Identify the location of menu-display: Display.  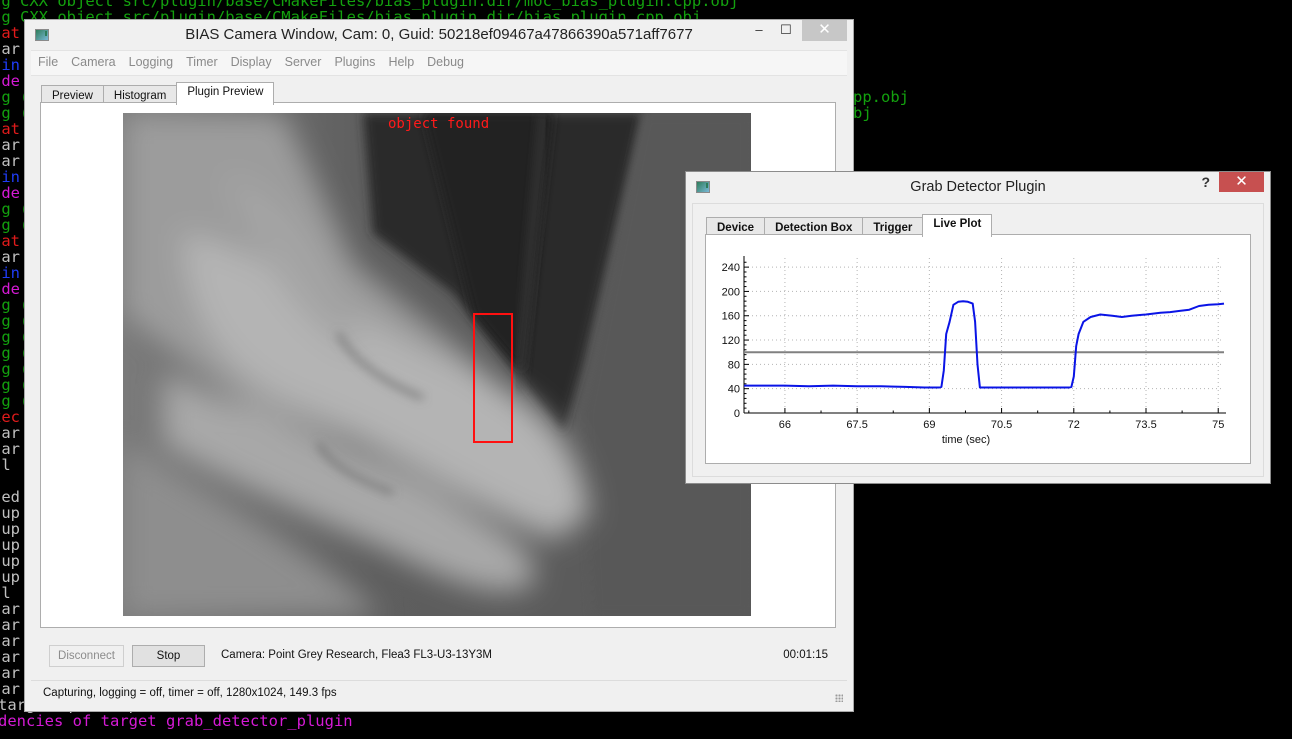
(248, 62).